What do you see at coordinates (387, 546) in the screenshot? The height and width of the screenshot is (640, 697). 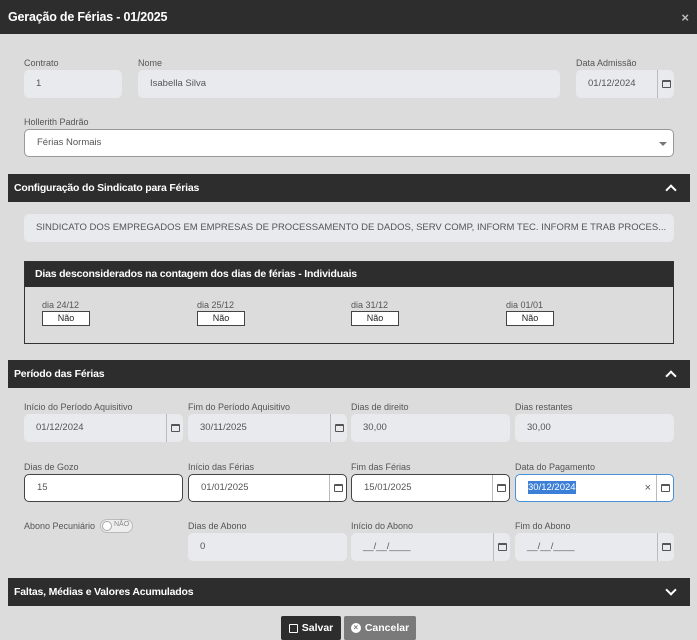 I see `inicio-abono-value: __/__/____` at bounding box center [387, 546].